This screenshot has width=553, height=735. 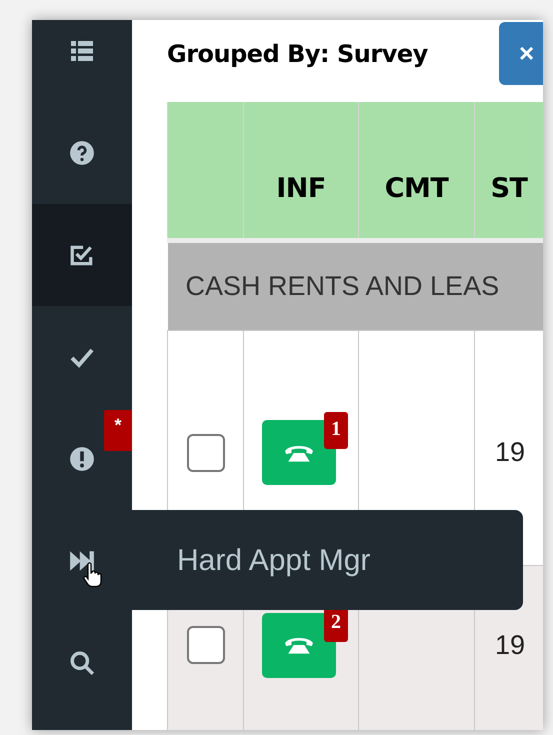 I want to click on phone-icon, so click(x=299, y=645).